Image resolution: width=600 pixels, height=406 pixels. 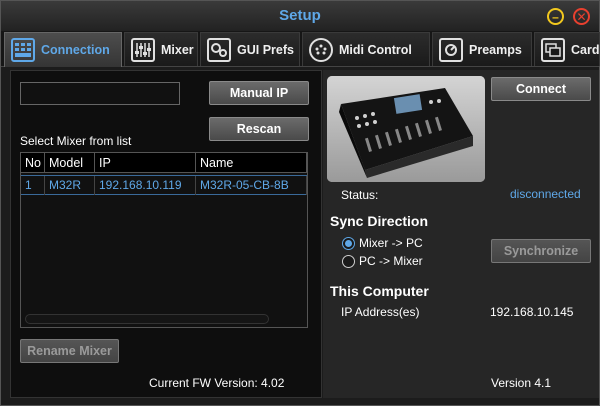 What do you see at coordinates (143, 49) in the screenshot?
I see `faders-icon` at bounding box center [143, 49].